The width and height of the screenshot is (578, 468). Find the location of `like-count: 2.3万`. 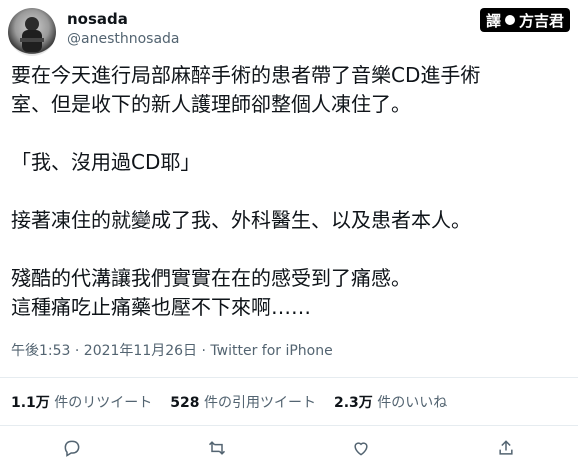

like-count: 2.3万 is located at coordinates (353, 403).